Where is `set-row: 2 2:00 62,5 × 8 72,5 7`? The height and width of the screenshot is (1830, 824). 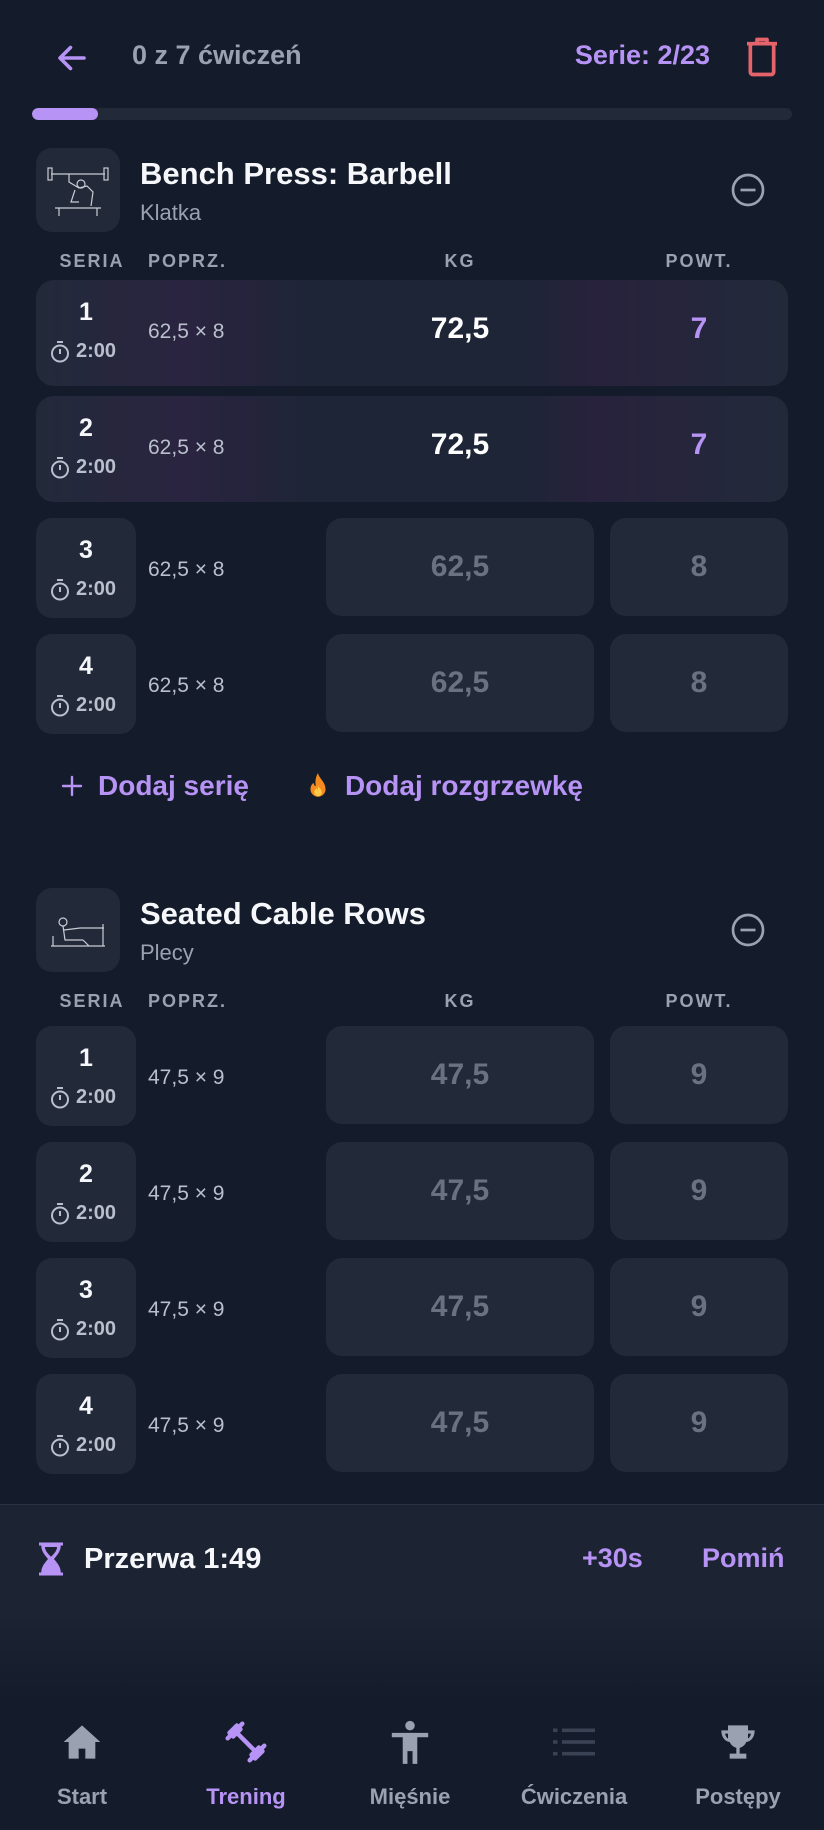
set-row: 2 2:00 62,5 × 8 72,5 7 is located at coordinates (412, 449).